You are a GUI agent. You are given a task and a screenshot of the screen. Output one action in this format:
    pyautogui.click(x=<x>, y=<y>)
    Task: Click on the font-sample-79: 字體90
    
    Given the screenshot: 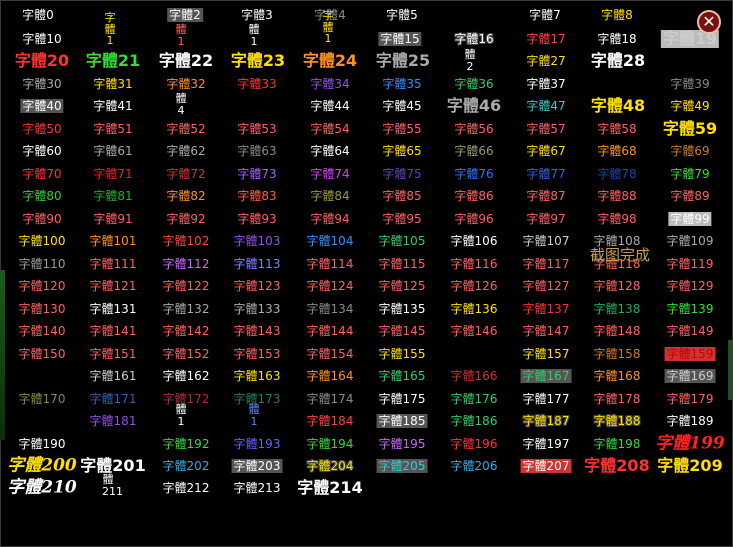 What is the action you would take?
    pyautogui.click(x=42, y=219)
    